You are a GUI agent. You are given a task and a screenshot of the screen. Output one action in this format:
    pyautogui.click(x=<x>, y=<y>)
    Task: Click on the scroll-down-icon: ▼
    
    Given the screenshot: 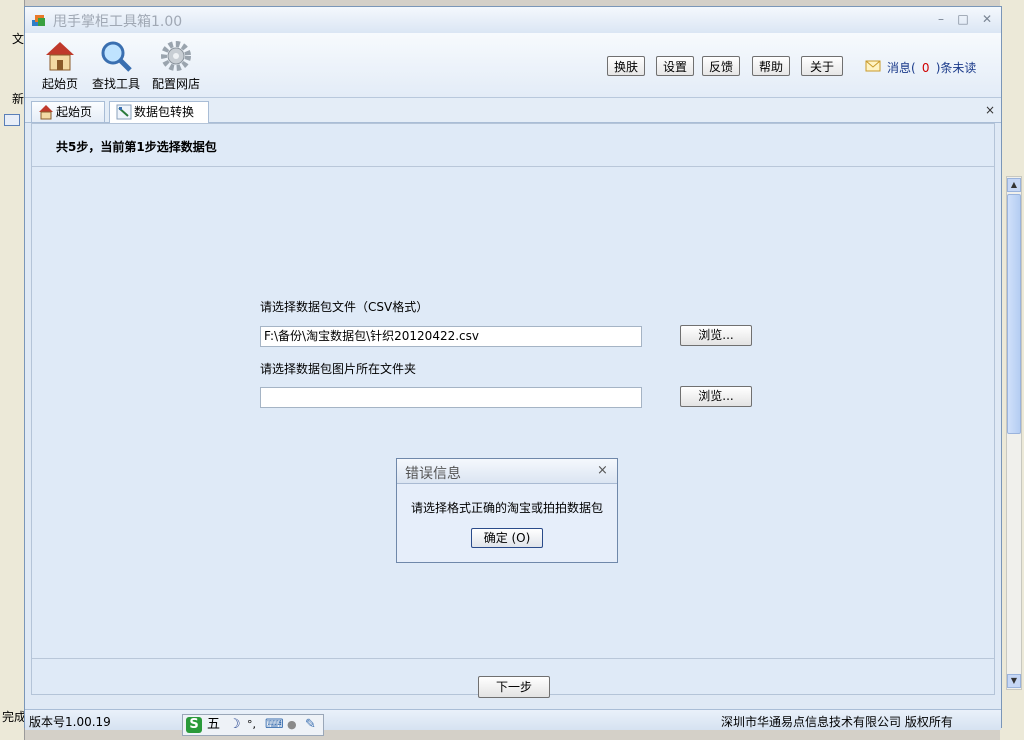 What is the action you would take?
    pyautogui.click(x=1014, y=681)
    